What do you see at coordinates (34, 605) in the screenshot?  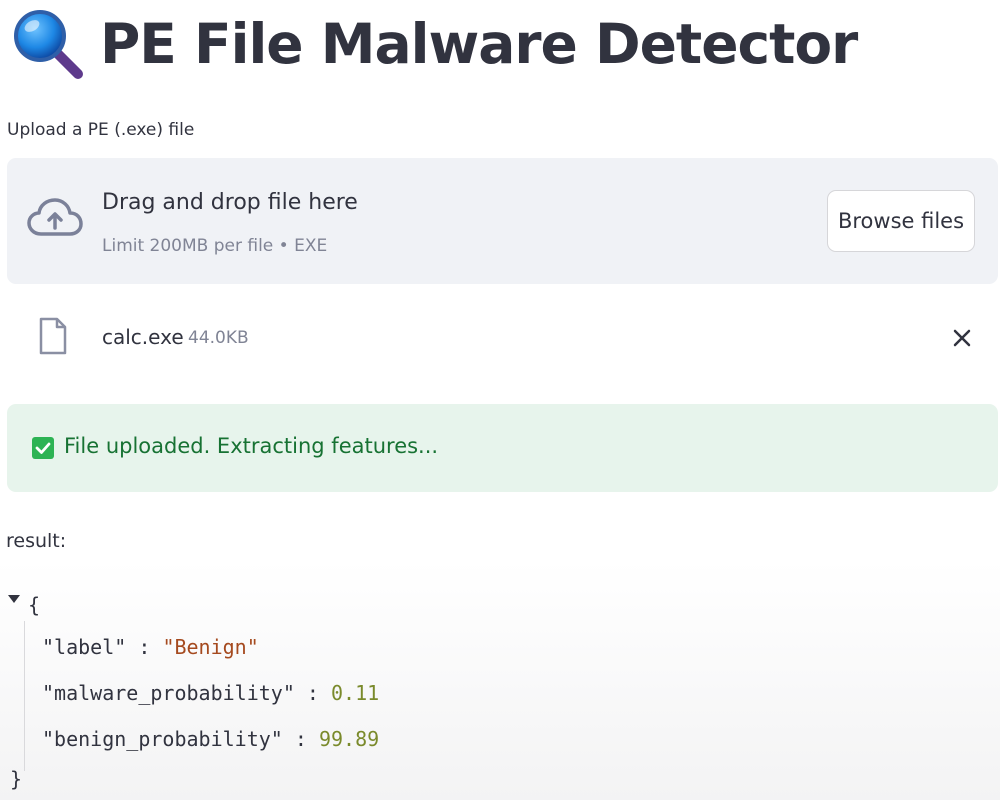 I see `json-open-brace: {` at bounding box center [34, 605].